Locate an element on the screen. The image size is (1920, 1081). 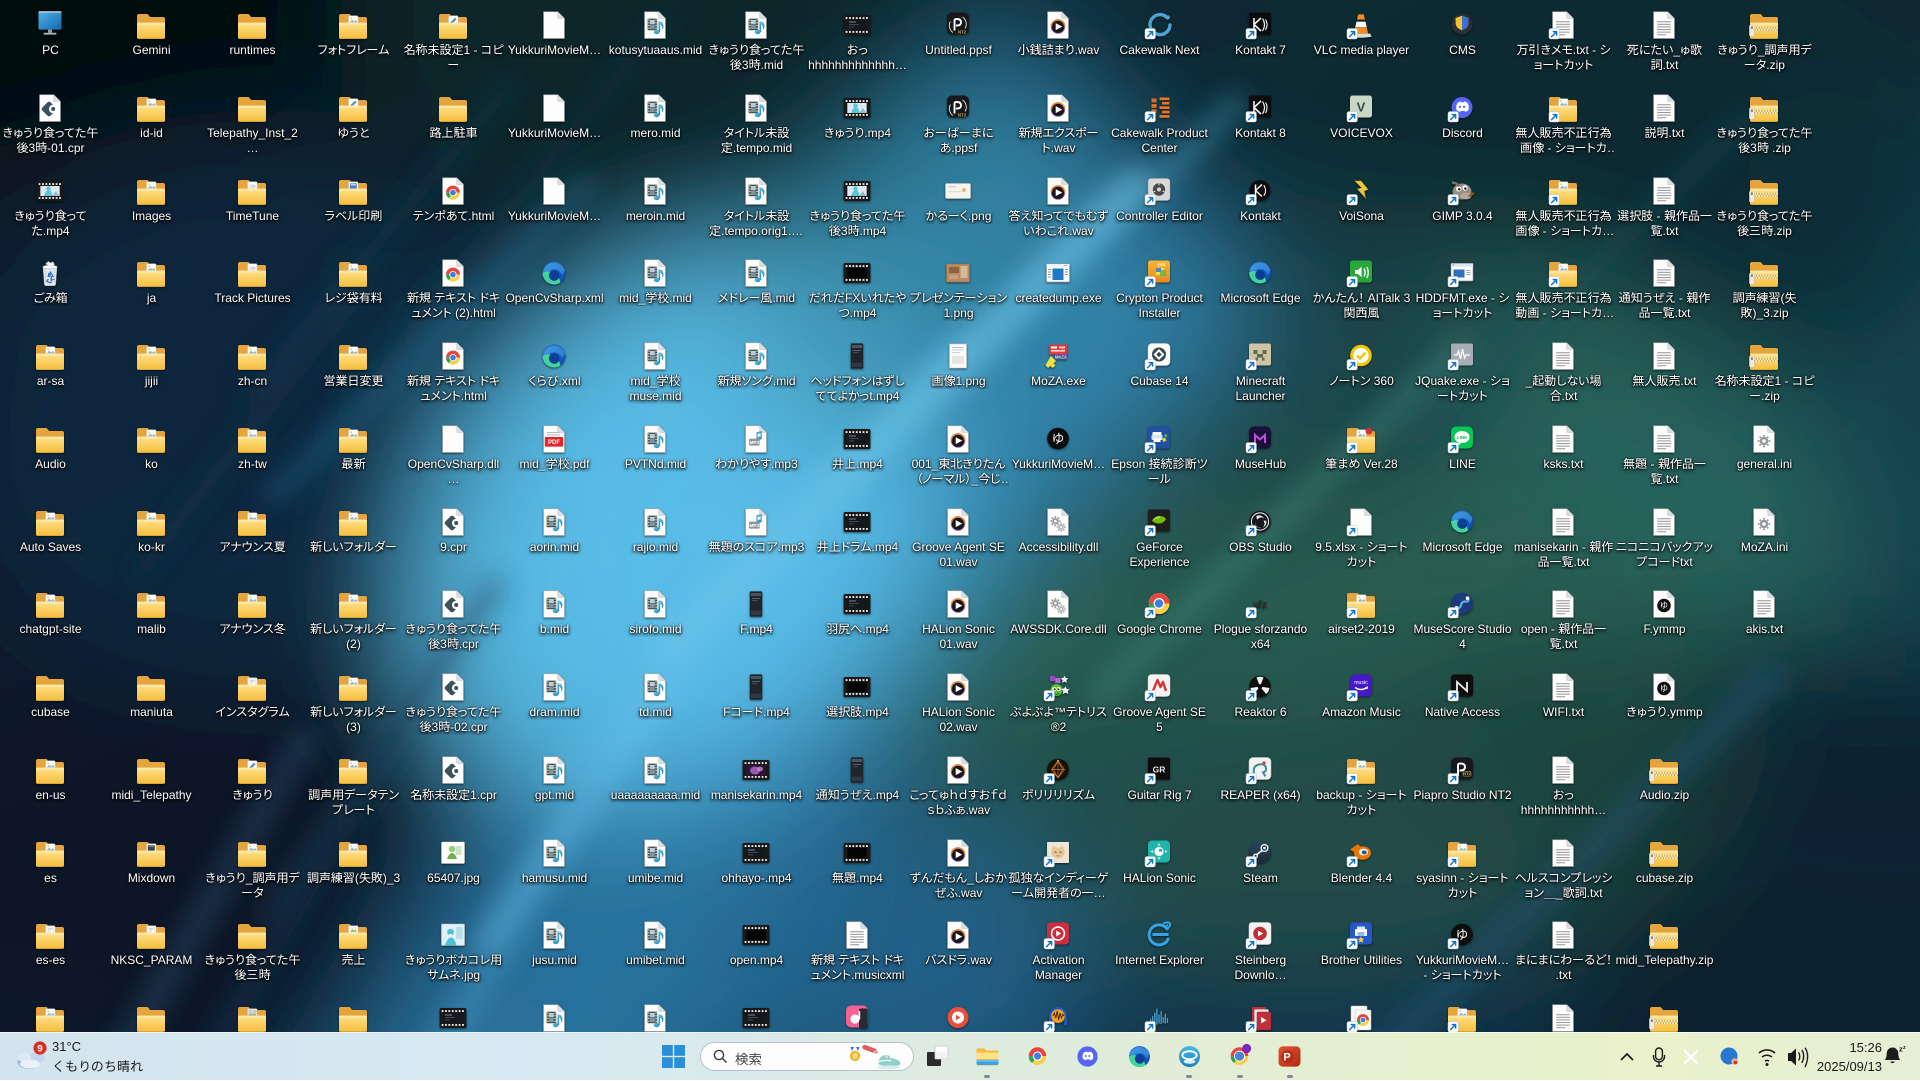
svg-text: V is located at coordinates (1361, 107).